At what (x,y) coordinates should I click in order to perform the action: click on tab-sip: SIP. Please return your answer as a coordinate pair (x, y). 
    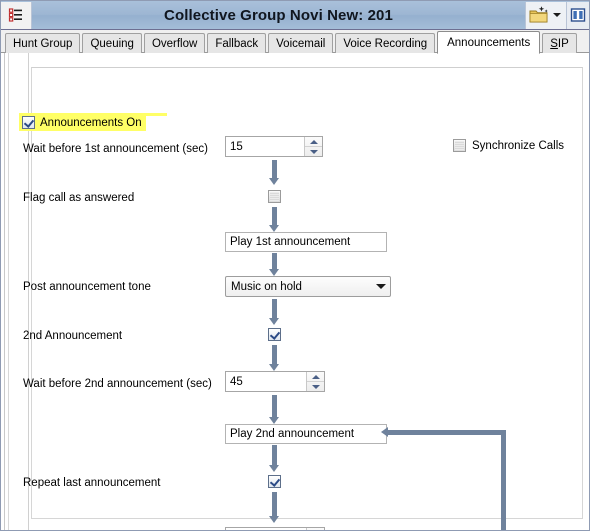
    Looking at the image, I should click on (559, 43).